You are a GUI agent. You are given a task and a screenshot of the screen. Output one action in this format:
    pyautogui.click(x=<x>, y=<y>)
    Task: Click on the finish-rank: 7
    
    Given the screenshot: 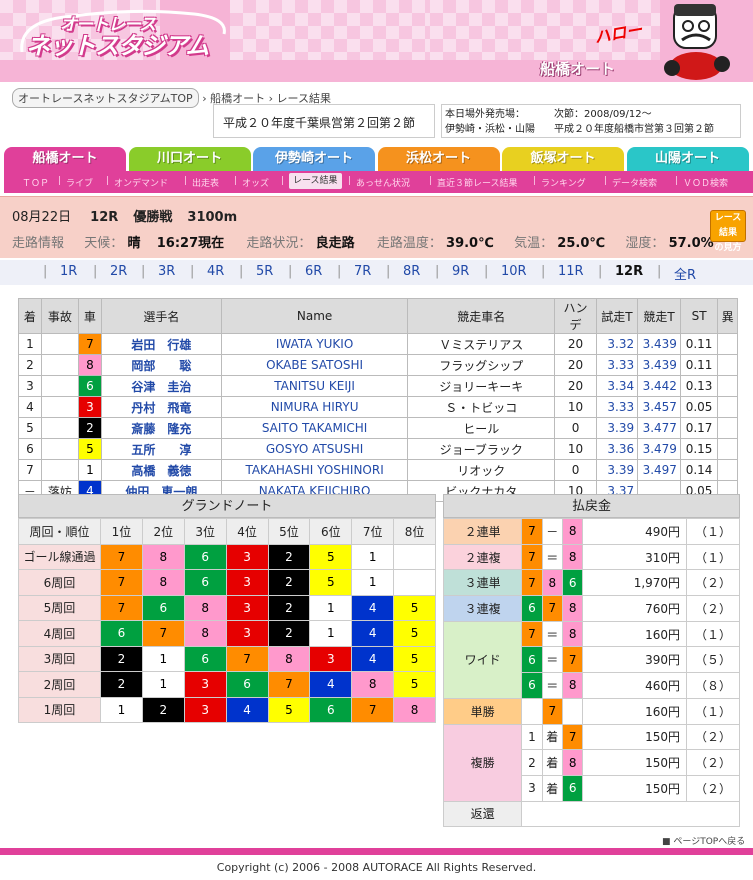 What is the action you would take?
    pyautogui.click(x=30, y=470)
    